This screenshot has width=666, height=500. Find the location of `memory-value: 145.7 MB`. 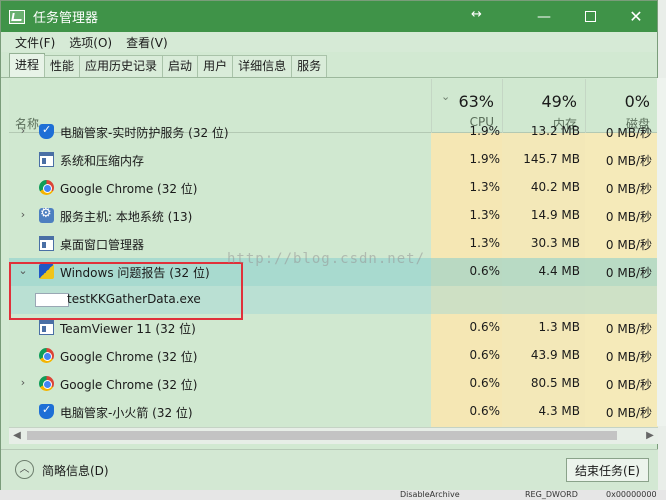

memory-value: 145.7 MB is located at coordinates (551, 159).